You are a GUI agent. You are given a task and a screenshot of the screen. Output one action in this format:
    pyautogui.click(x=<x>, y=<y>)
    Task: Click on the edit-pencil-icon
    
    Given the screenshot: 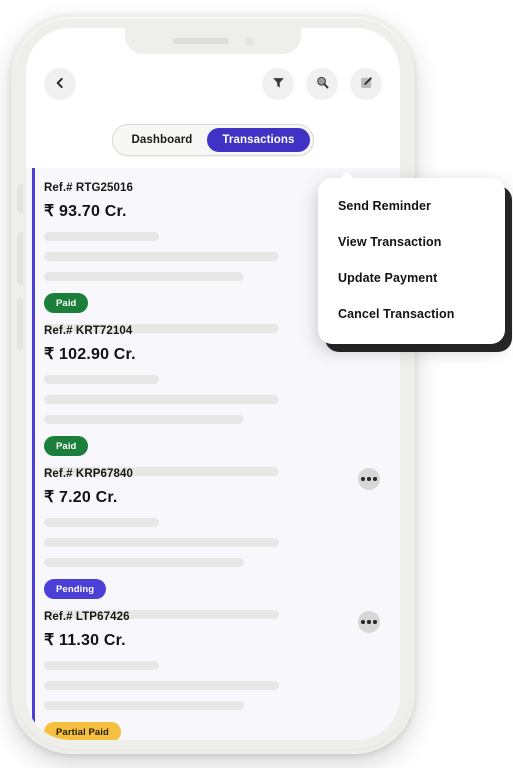 What is the action you would take?
    pyautogui.click(x=366, y=84)
    